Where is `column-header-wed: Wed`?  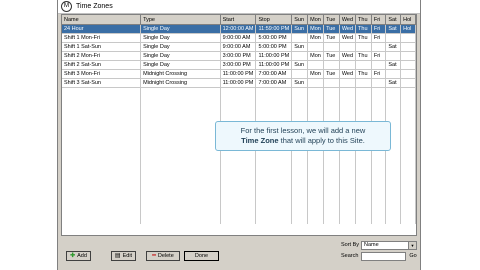 column-header-wed: Wed is located at coordinates (348, 20).